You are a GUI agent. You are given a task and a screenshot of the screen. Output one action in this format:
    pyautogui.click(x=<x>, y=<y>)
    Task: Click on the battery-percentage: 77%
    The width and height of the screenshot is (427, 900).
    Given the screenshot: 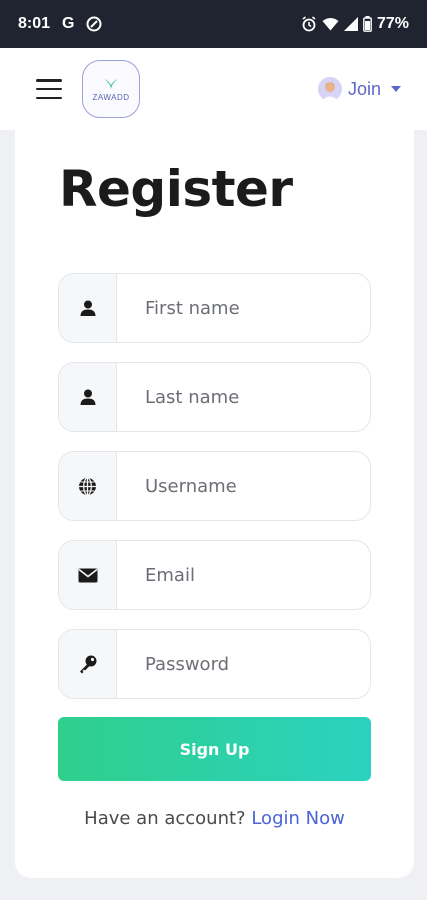 What is the action you would take?
    pyautogui.click(x=392, y=23)
    